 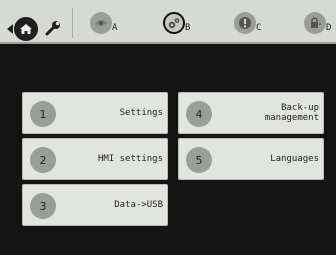 What do you see at coordinates (291, 113) in the screenshot?
I see `menu-label: Back-up management` at bounding box center [291, 113].